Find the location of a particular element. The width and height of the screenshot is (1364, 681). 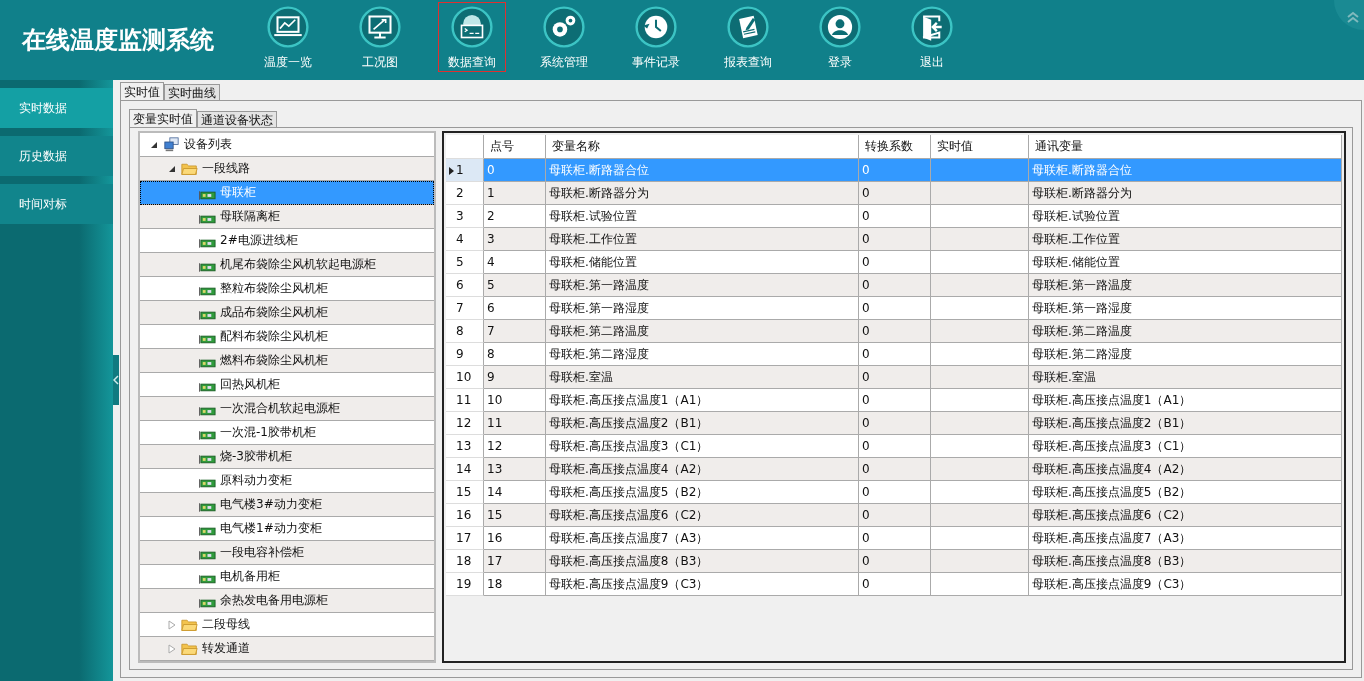

table-cell: 15 is located at coordinates (495, 515).